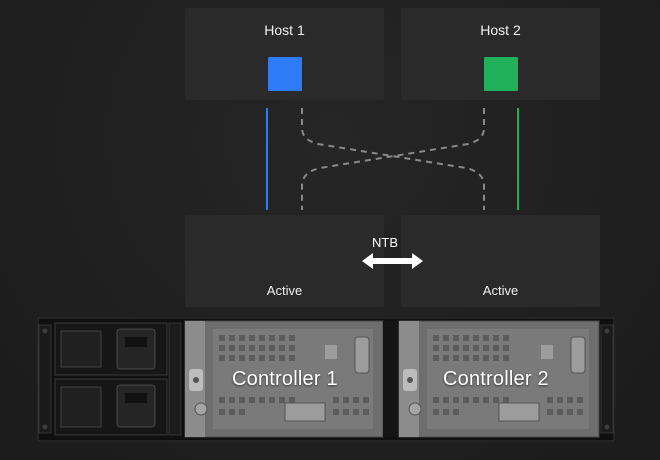 Image resolution: width=660 pixels, height=460 pixels. I want to click on host-1-cross-link, so click(393, 159).